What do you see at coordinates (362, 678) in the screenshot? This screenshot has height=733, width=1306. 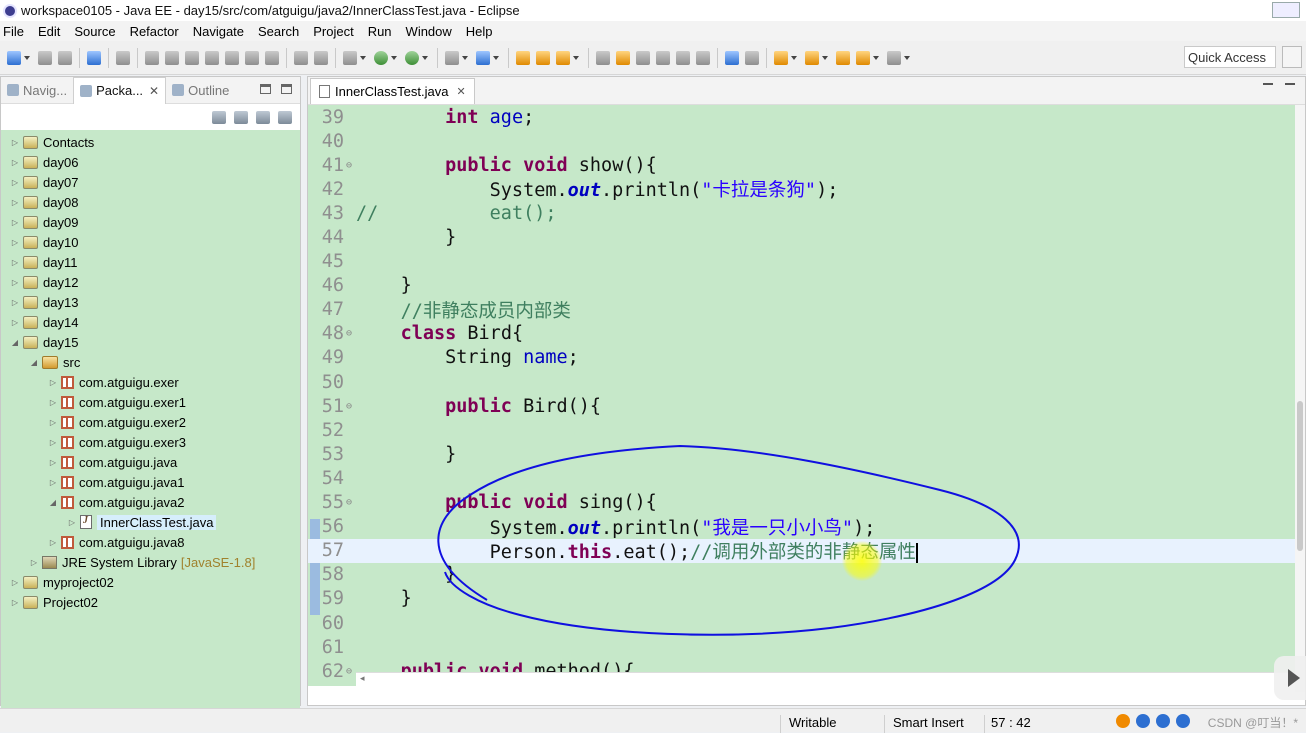 I see `scroll-left-icon: ◂` at bounding box center [362, 678].